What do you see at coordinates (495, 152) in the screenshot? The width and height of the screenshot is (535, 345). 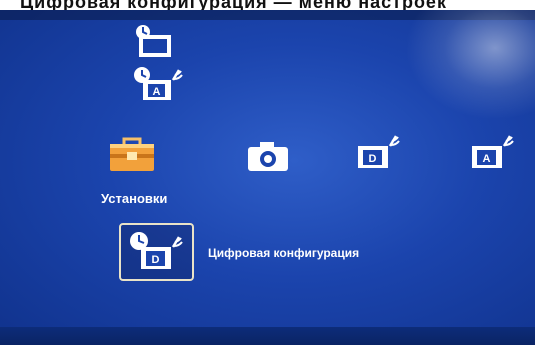 I see `analog-antenna-icon: A` at bounding box center [495, 152].